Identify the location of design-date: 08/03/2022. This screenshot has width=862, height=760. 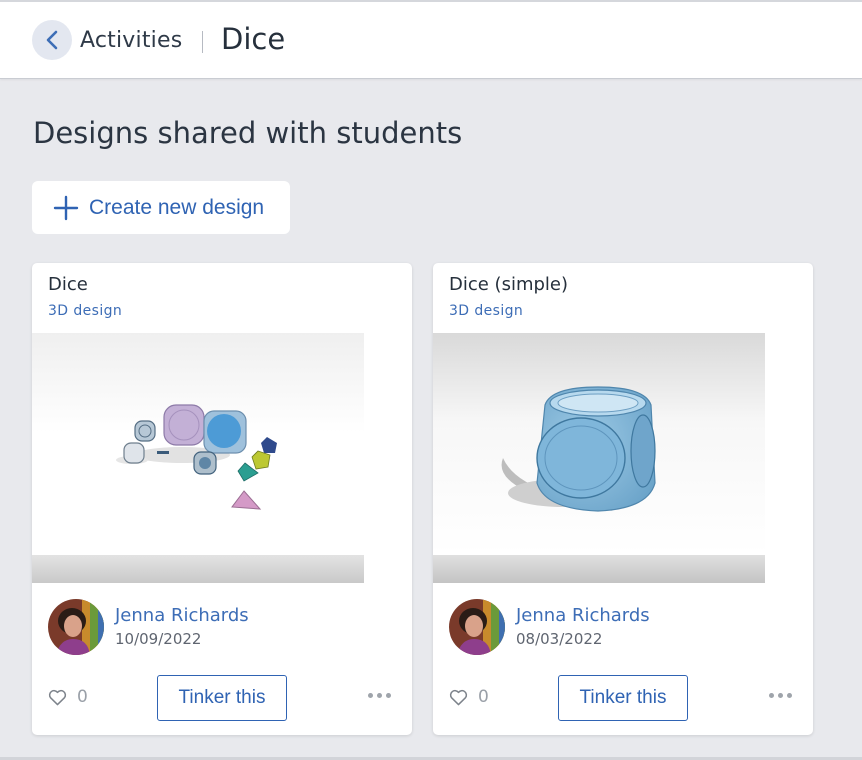
(559, 639).